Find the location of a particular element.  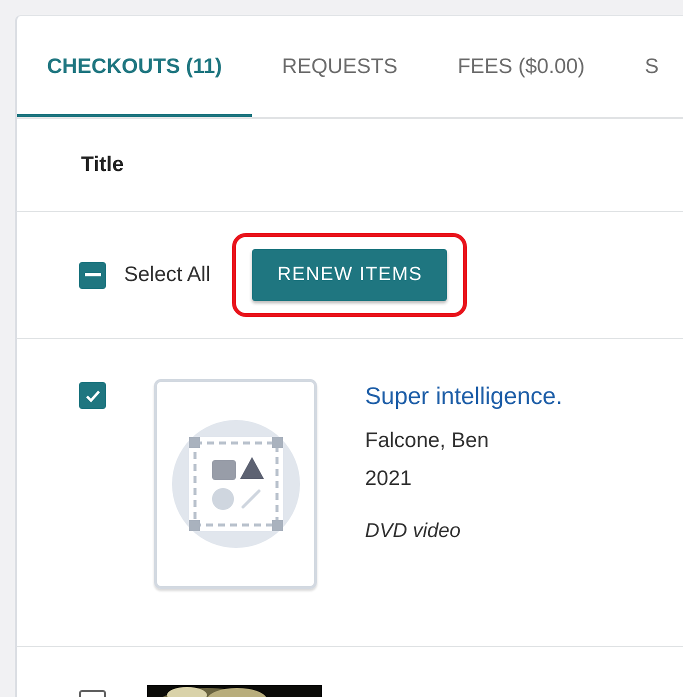

minus-icon is located at coordinates (92, 275).